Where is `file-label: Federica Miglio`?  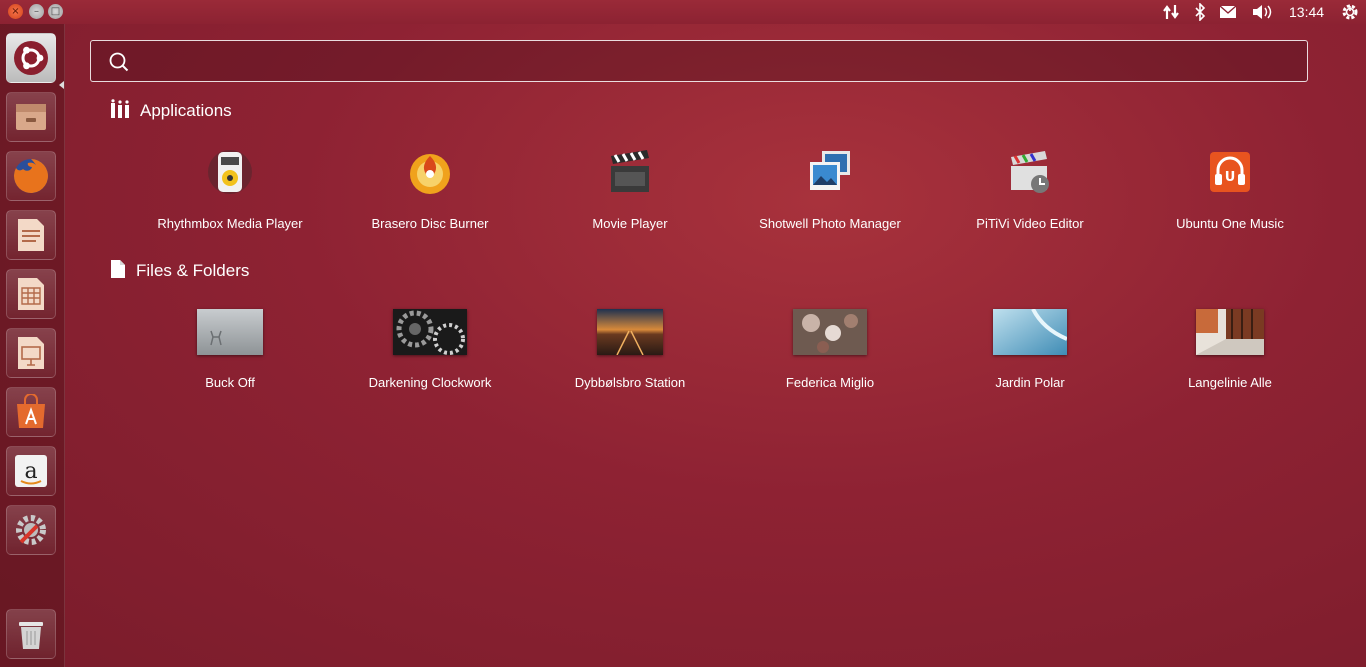 file-label: Federica Miglio is located at coordinates (830, 382).